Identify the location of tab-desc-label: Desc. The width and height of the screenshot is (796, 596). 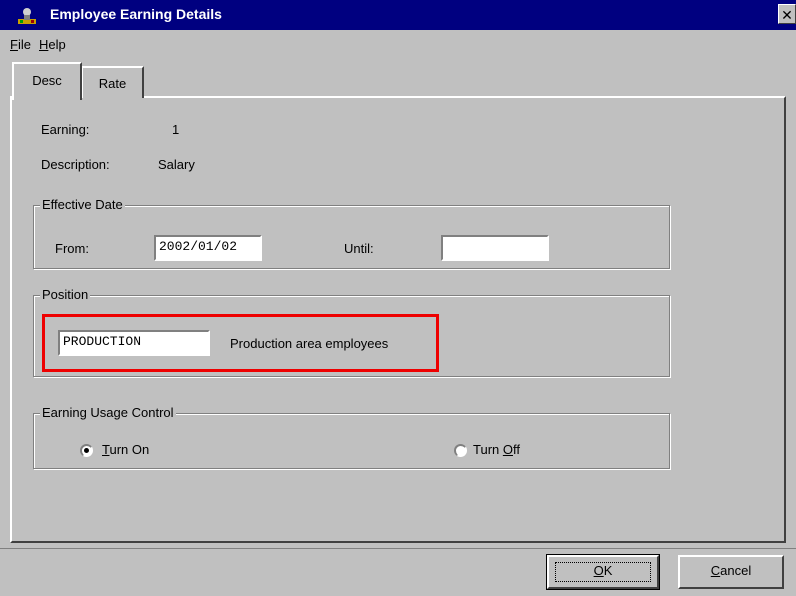
(47, 80).